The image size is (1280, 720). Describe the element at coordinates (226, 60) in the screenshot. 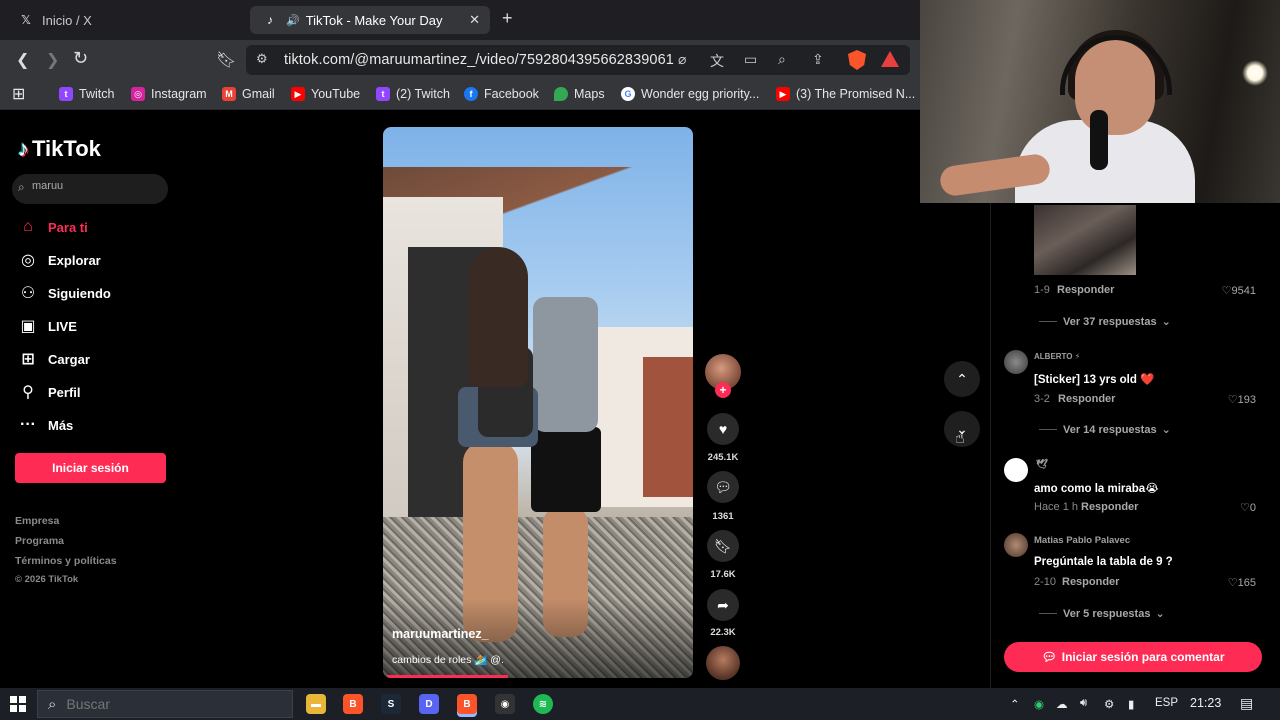

I see `bookmark-page-icon: 🔖︎` at that location.